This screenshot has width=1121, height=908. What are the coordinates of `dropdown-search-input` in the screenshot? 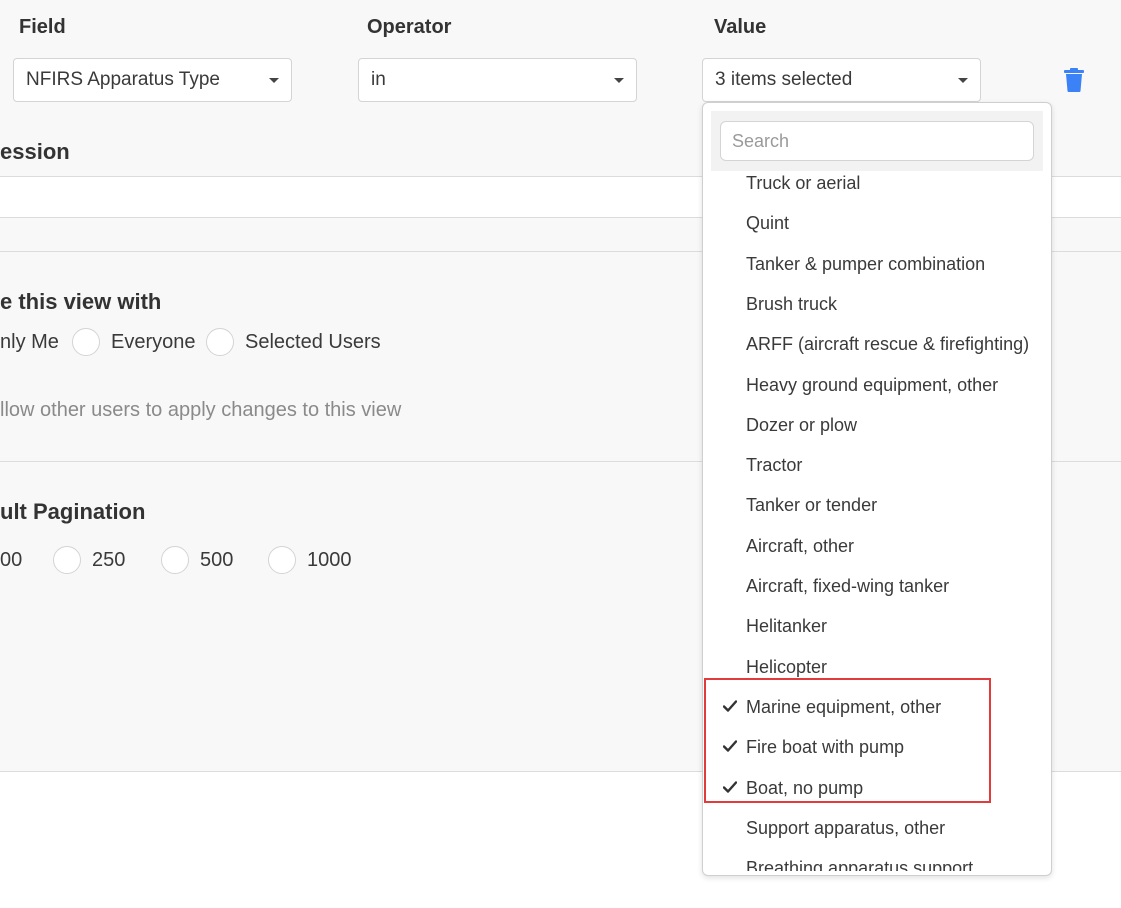 It's located at (877, 141).